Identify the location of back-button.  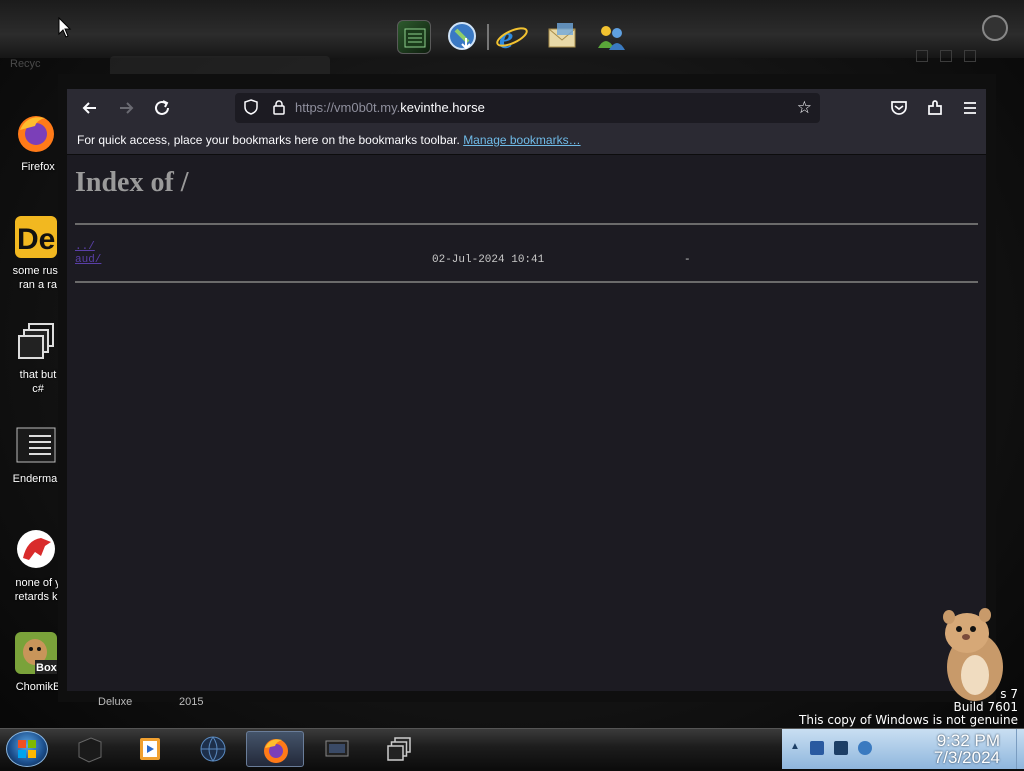
(90, 108).